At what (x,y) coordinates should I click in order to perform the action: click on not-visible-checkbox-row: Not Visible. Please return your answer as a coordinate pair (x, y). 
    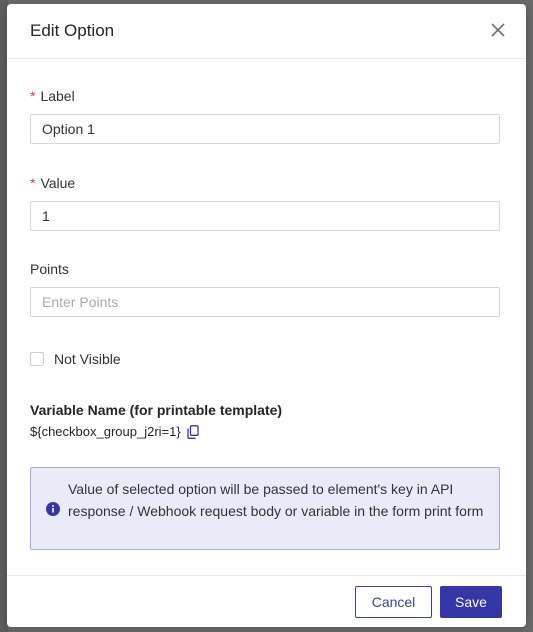
    Looking at the image, I should click on (75, 359).